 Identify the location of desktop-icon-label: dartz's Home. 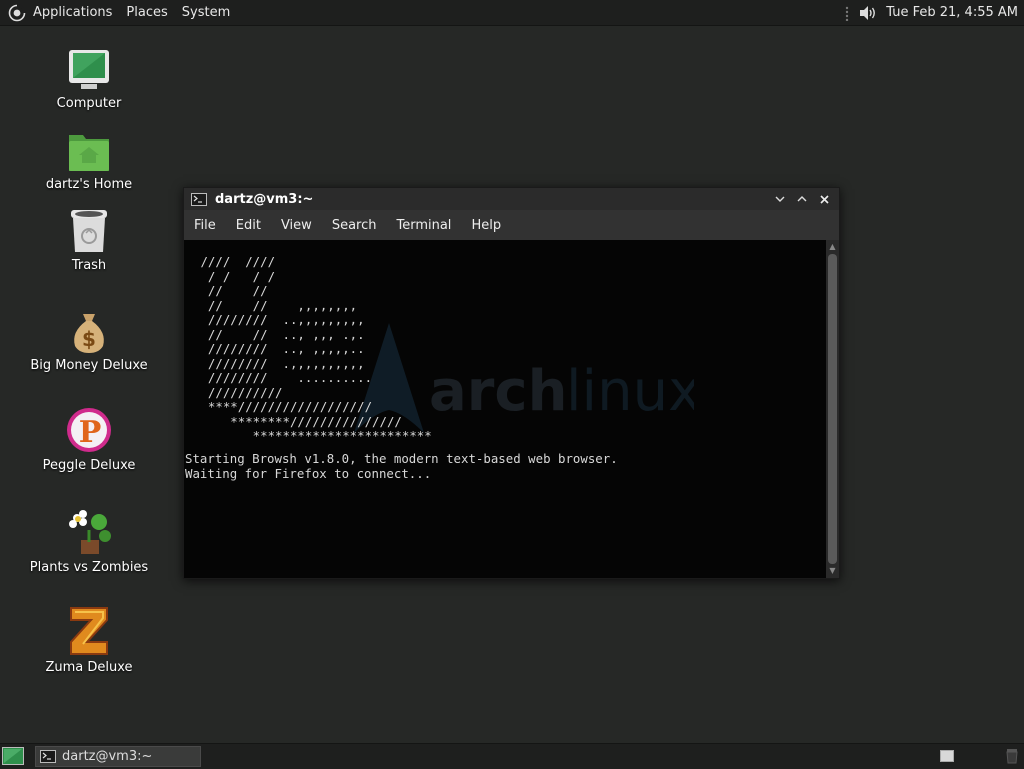
(89, 184).